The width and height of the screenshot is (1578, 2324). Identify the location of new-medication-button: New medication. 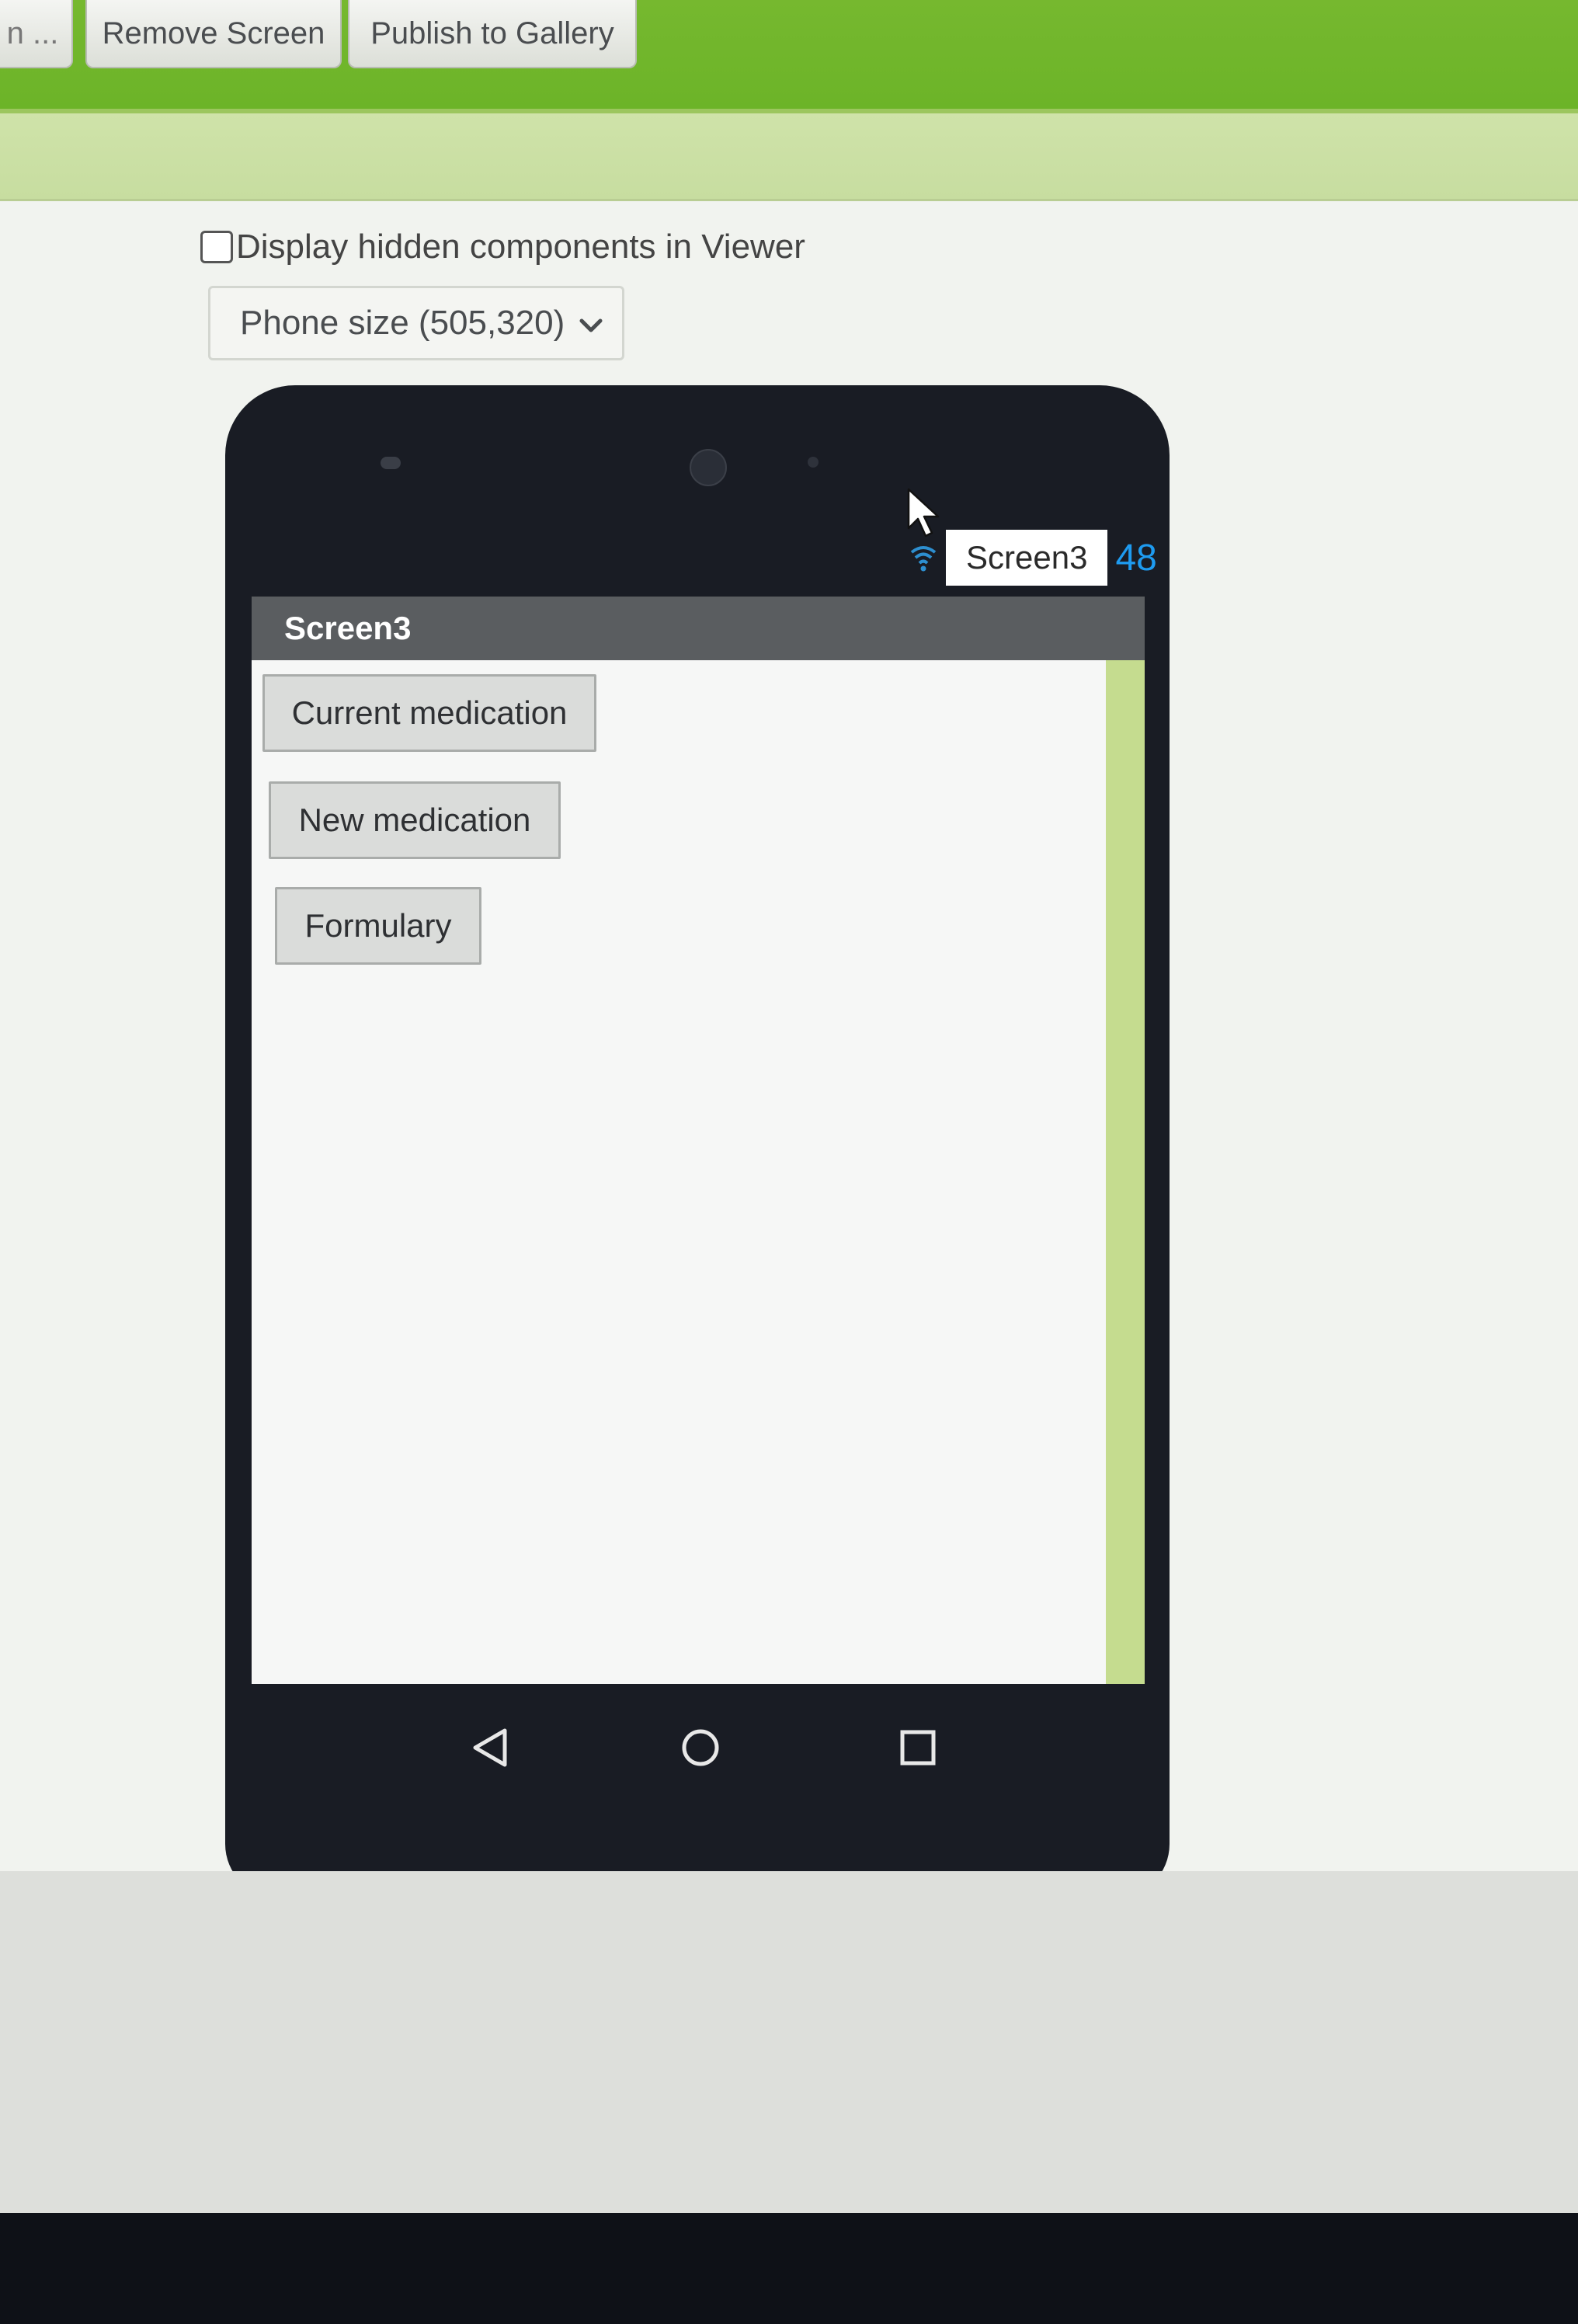
(415, 820).